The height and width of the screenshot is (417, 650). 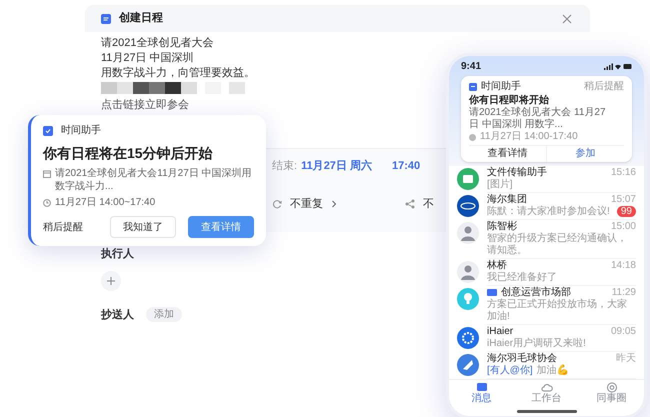 I want to click on plus-icon, so click(x=111, y=280).